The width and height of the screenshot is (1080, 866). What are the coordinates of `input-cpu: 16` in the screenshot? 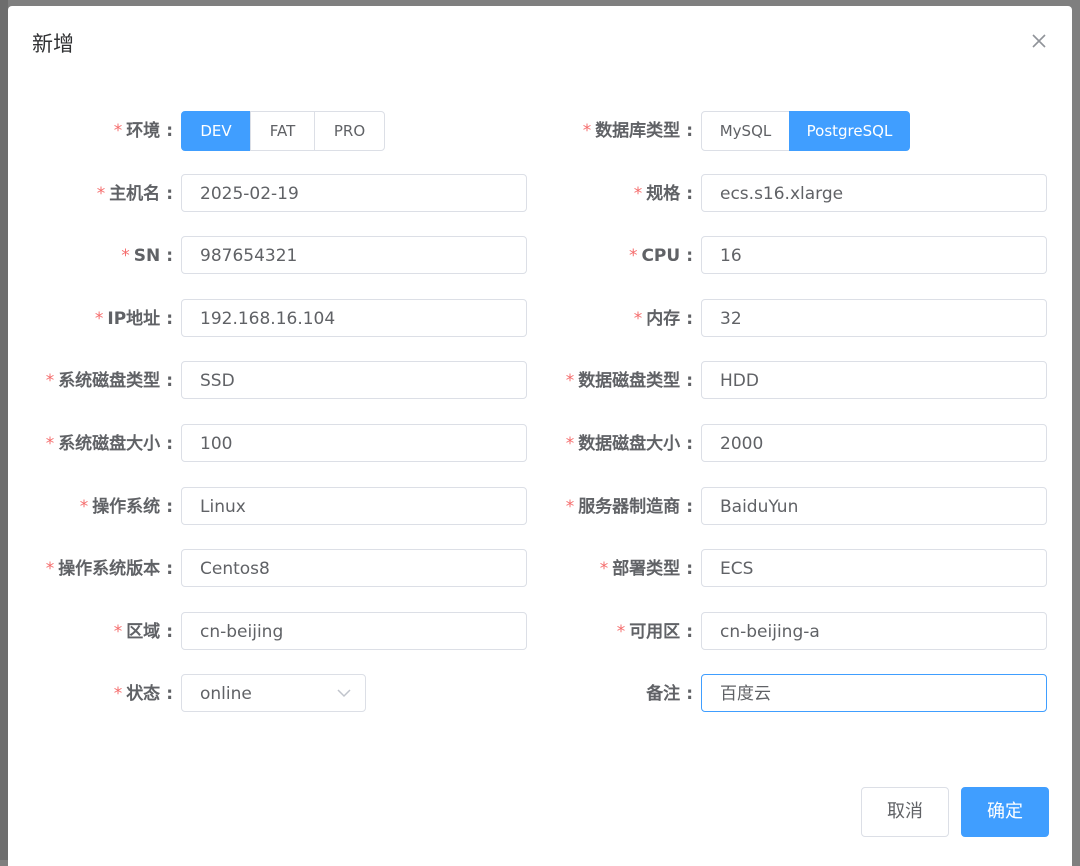 It's located at (874, 255).